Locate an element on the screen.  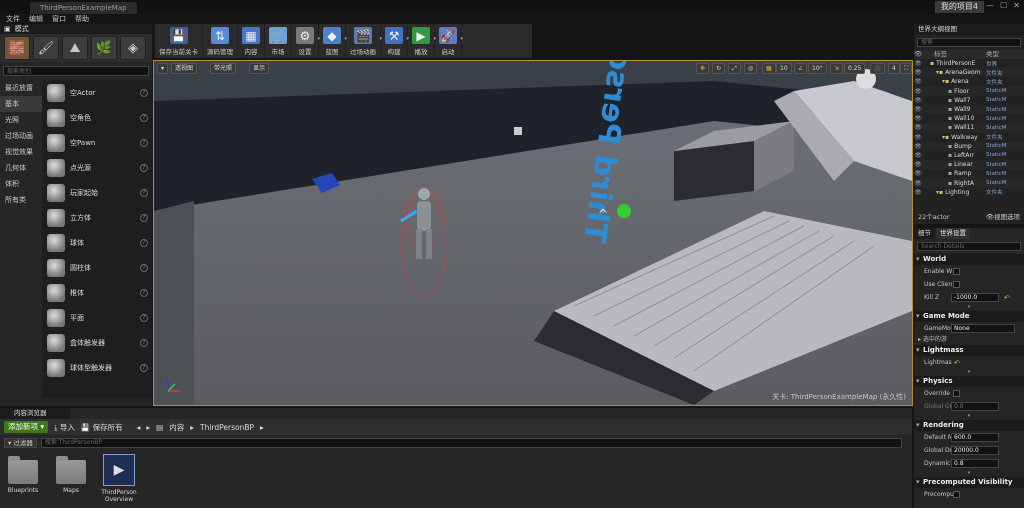
grid-snap-value: 10 is located at coordinates (784, 68).